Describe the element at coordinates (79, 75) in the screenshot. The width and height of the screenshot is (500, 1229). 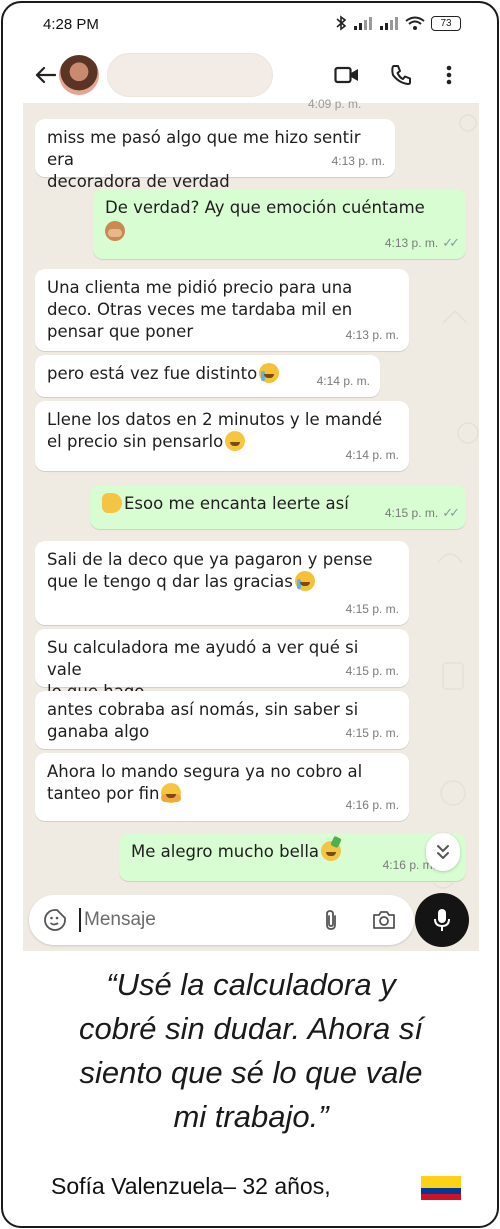
I see `avatar` at that location.